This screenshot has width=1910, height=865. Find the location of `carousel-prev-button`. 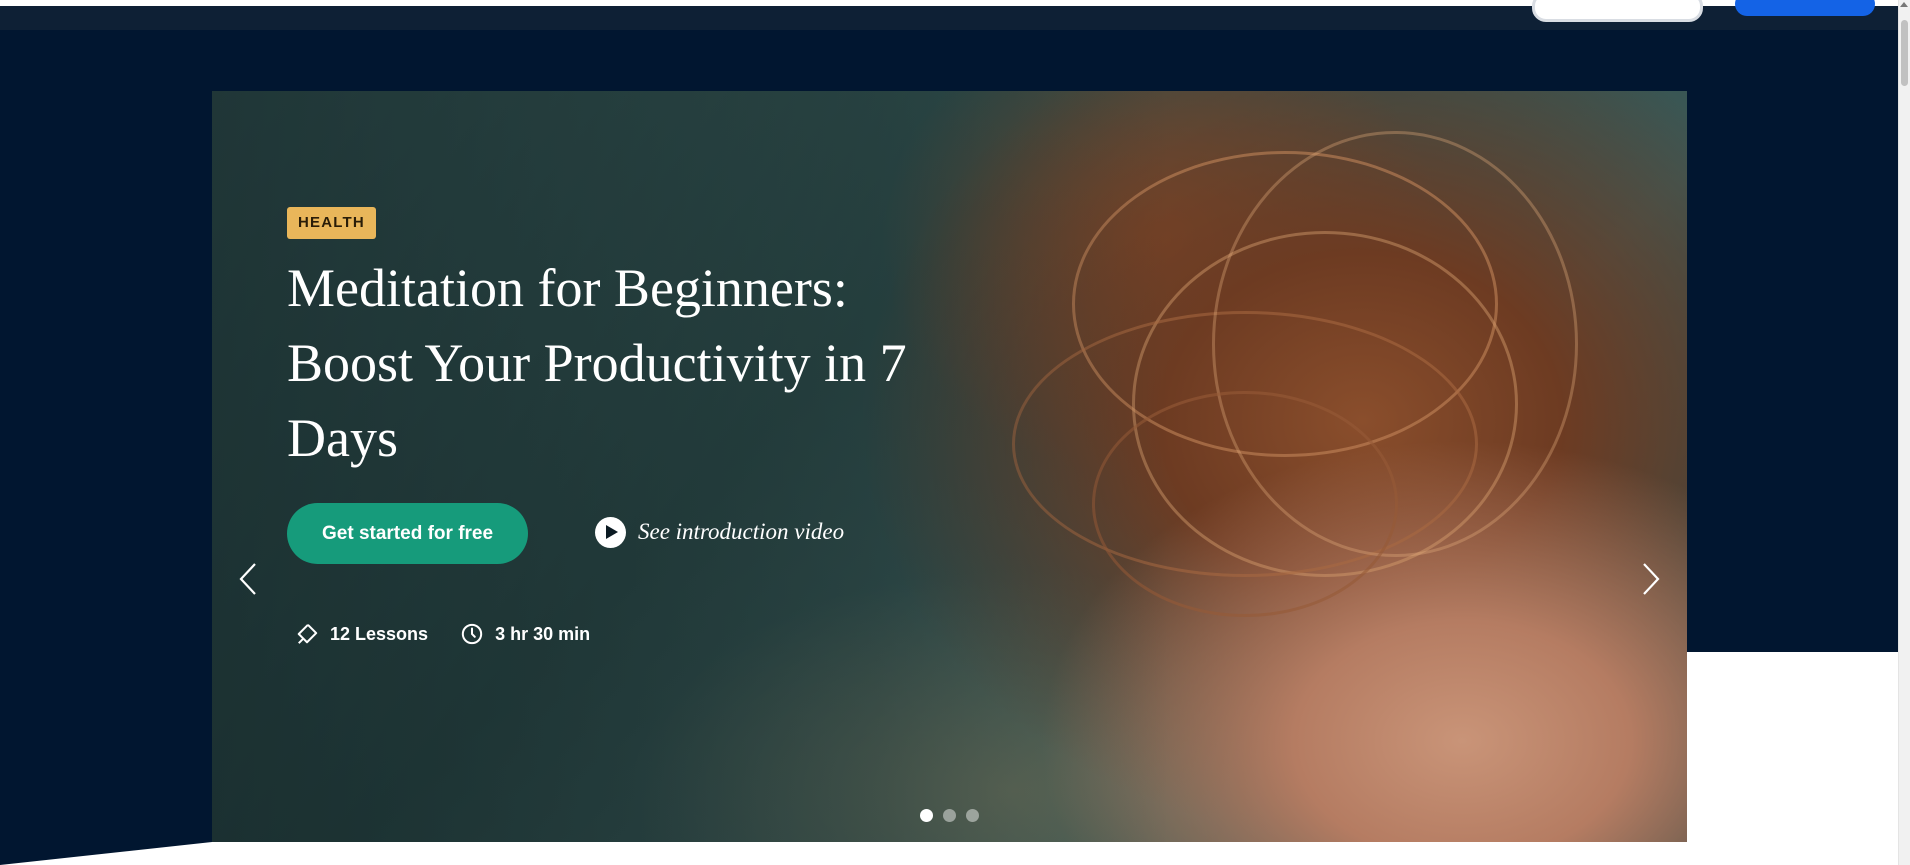

carousel-prev-button is located at coordinates (249, 579).